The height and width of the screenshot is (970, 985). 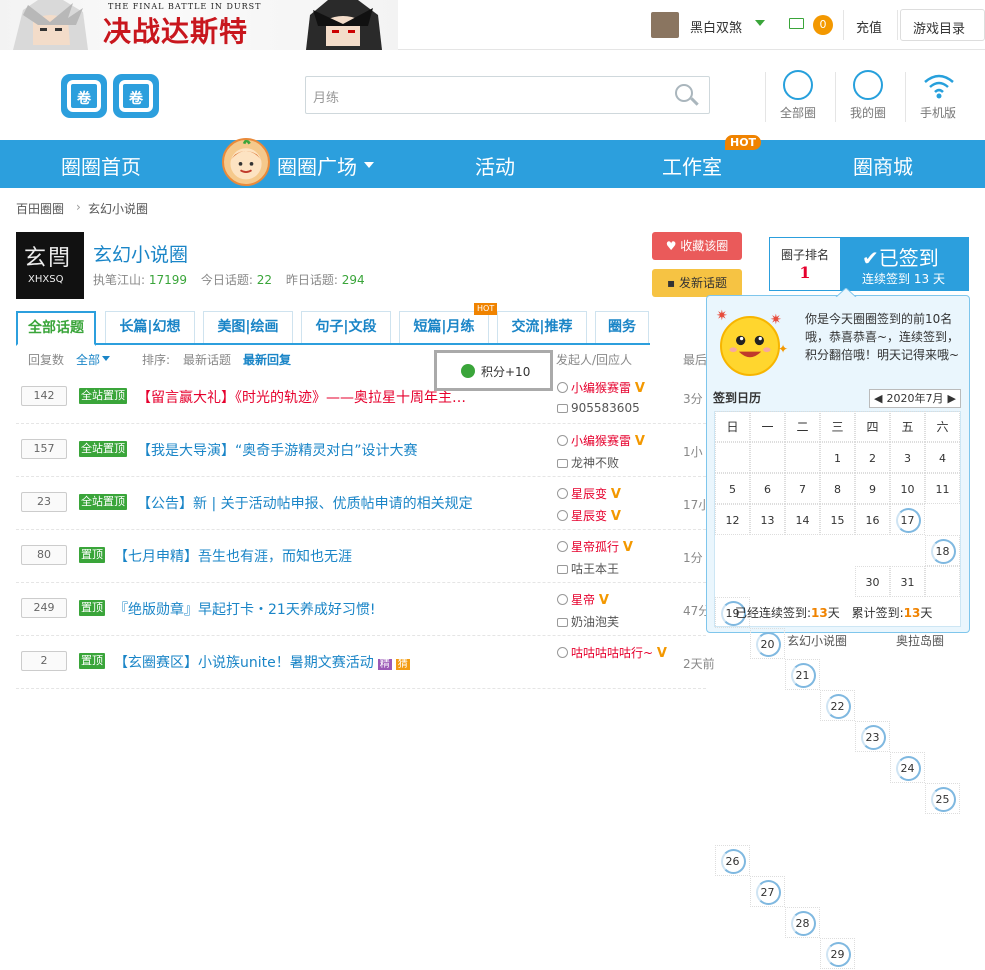 I want to click on day-unit: 天, so click(x=833, y=613).